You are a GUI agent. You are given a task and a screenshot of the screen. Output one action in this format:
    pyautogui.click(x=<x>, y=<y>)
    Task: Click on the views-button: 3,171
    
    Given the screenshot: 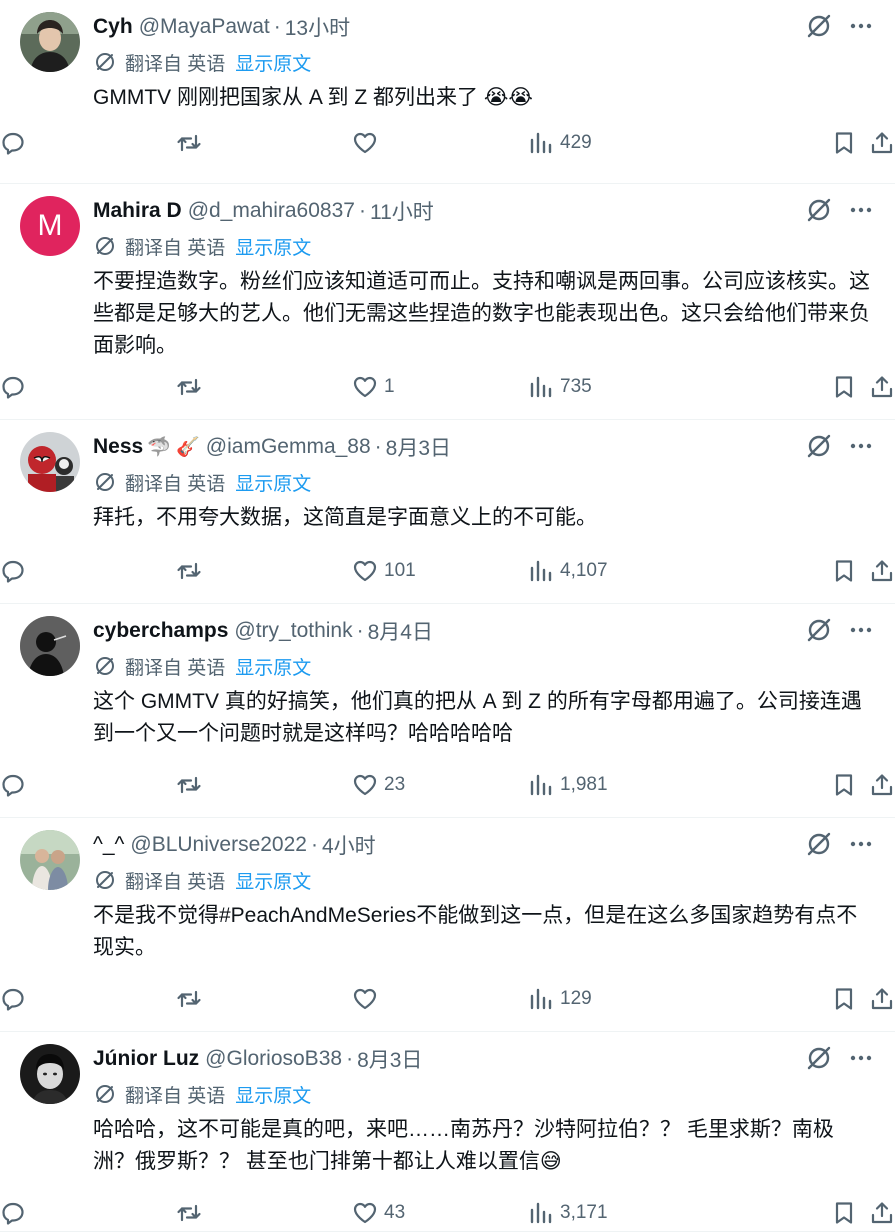 What is the action you would take?
    pyautogui.click(x=568, y=1213)
    